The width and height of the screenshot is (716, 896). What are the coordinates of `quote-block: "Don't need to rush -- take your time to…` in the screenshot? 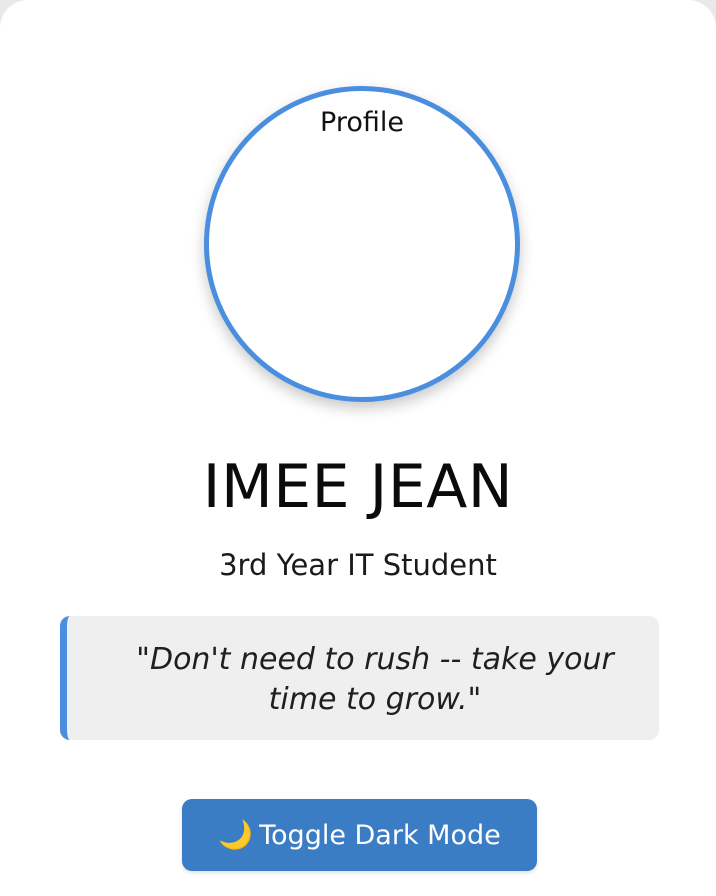 It's located at (359, 678).